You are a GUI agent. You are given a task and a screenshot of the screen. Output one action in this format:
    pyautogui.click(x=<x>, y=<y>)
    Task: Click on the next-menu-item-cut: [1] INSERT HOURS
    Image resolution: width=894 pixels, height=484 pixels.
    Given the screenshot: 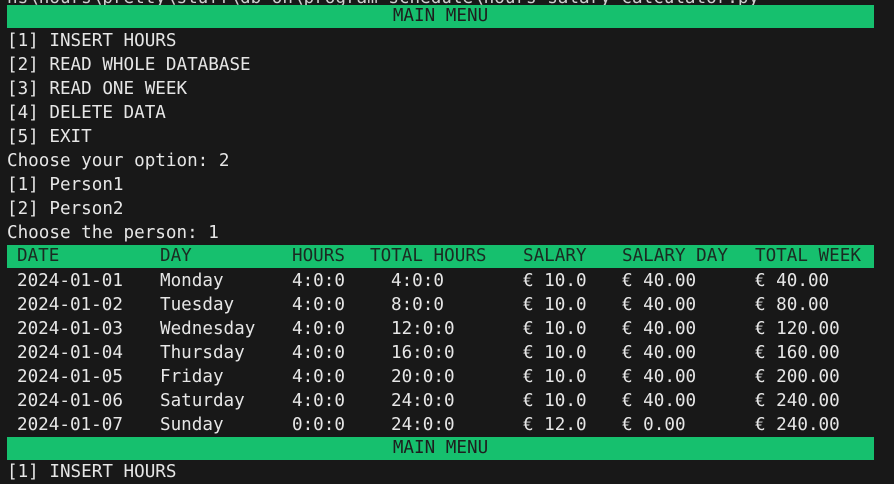 What is the action you would take?
    pyautogui.click(x=92, y=472)
    